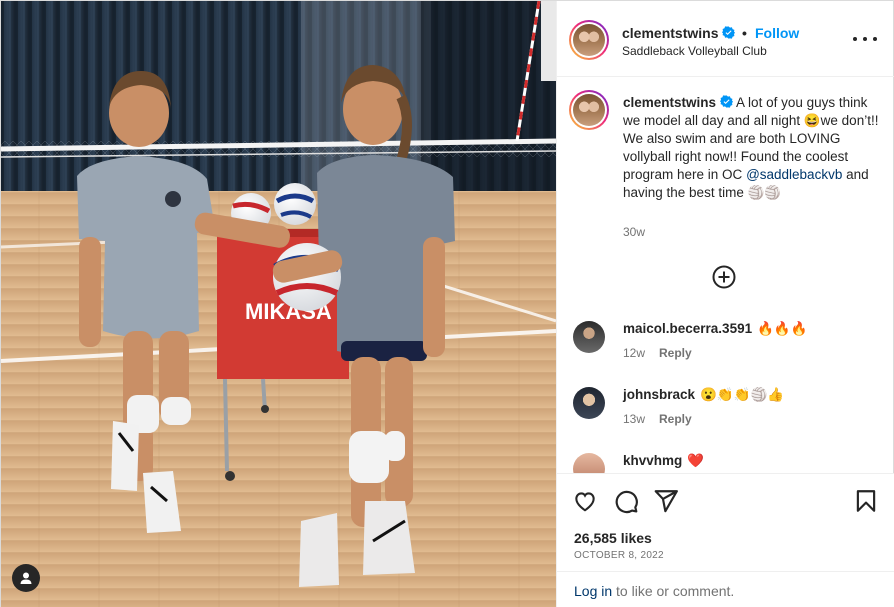 The image size is (894, 607). Describe the element at coordinates (26, 578) in the screenshot. I see `user-tag-icon` at that location.